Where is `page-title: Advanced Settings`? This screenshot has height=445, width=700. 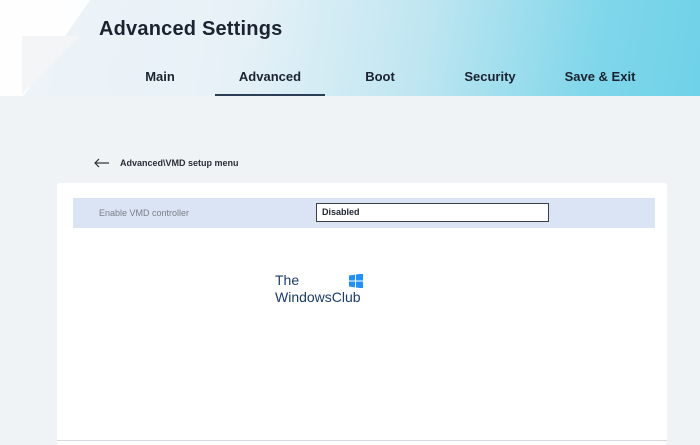 page-title: Advanced Settings is located at coordinates (191, 29).